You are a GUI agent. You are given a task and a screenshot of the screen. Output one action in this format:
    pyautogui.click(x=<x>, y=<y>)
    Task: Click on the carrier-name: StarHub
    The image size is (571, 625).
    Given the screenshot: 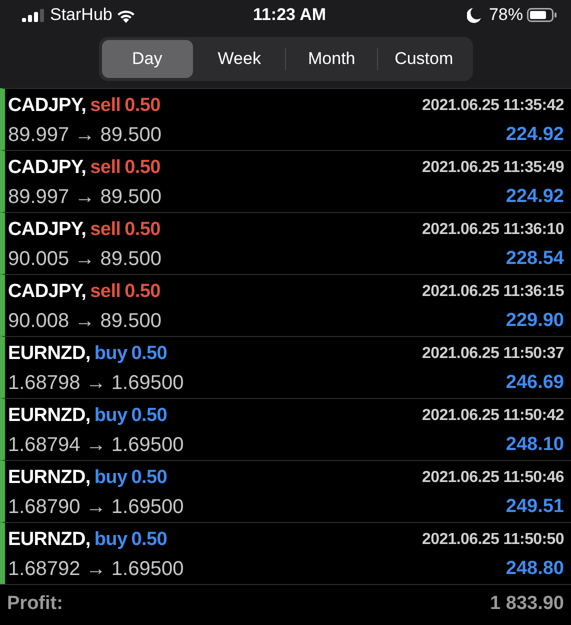 What is the action you would take?
    pyautogui.click(x=81, y=15)
    